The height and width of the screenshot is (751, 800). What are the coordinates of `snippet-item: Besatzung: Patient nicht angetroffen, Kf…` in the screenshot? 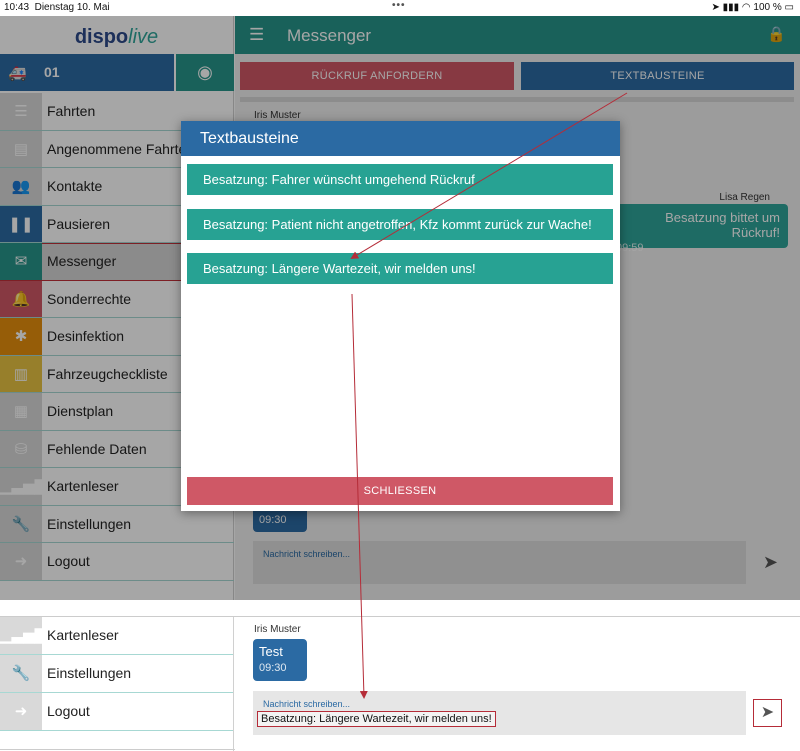 It's located at (400, 224).